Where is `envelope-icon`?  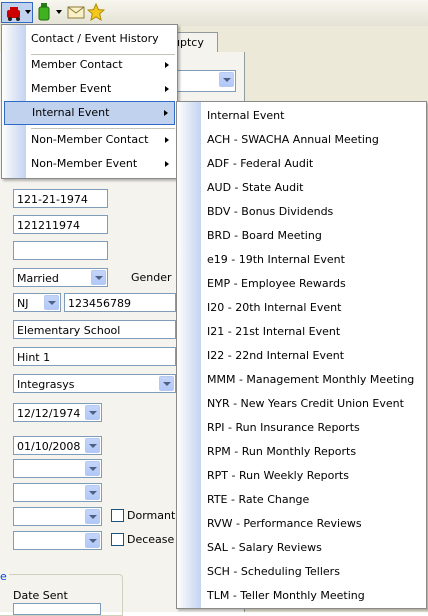
envelope-icon is located at coordinates (76, 12).